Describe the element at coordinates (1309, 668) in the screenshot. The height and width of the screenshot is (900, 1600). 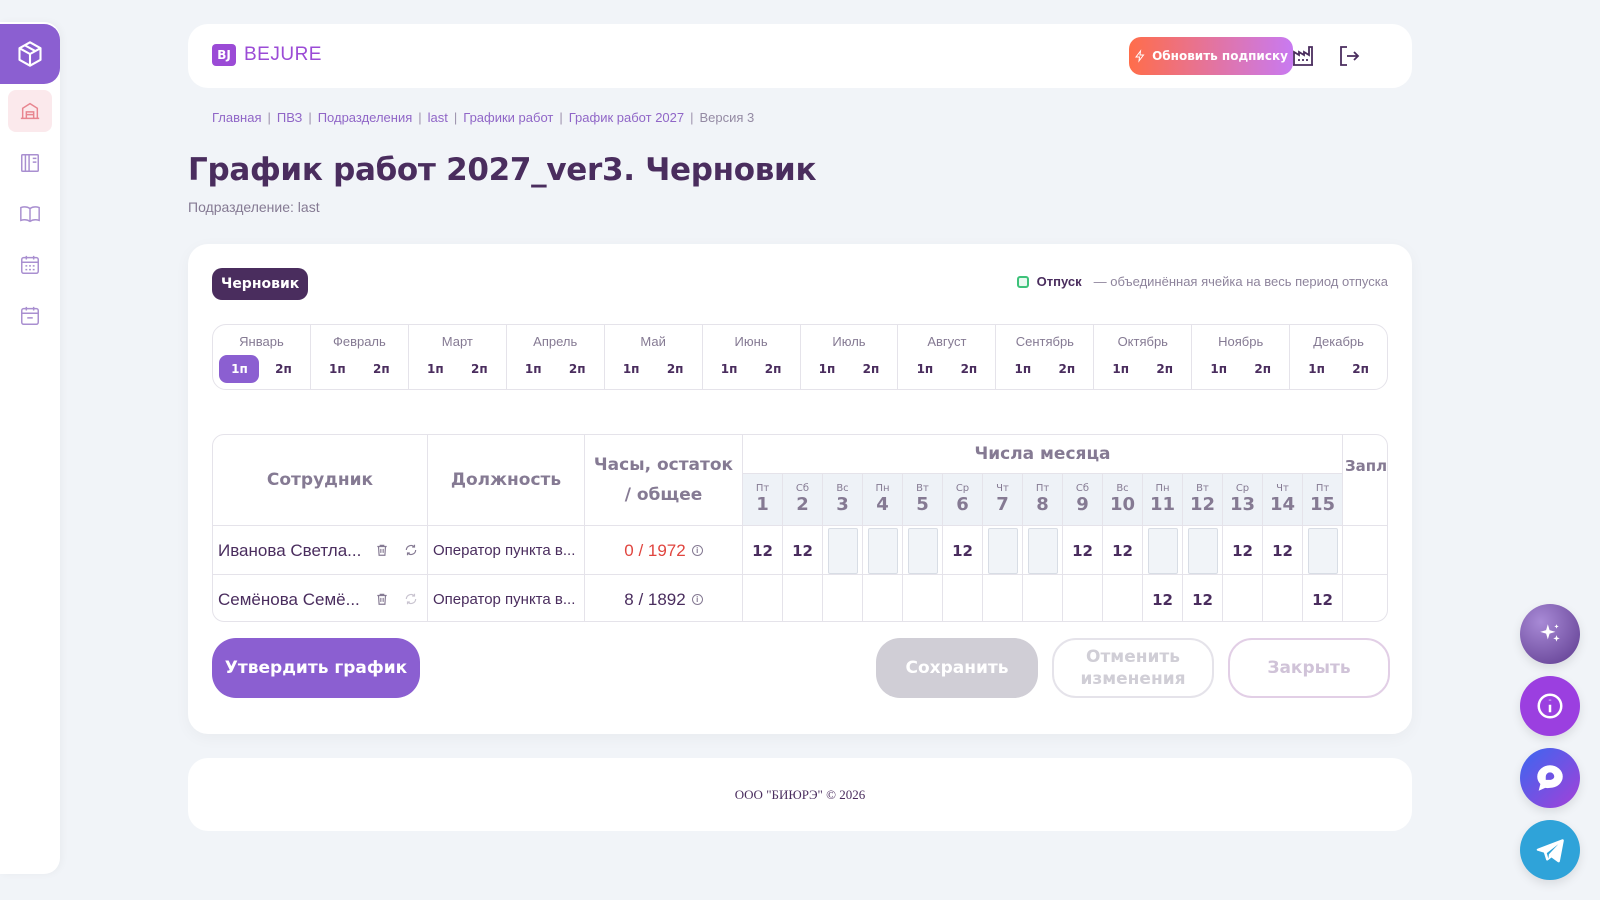
I see `close-button: Закрыть` at that location.